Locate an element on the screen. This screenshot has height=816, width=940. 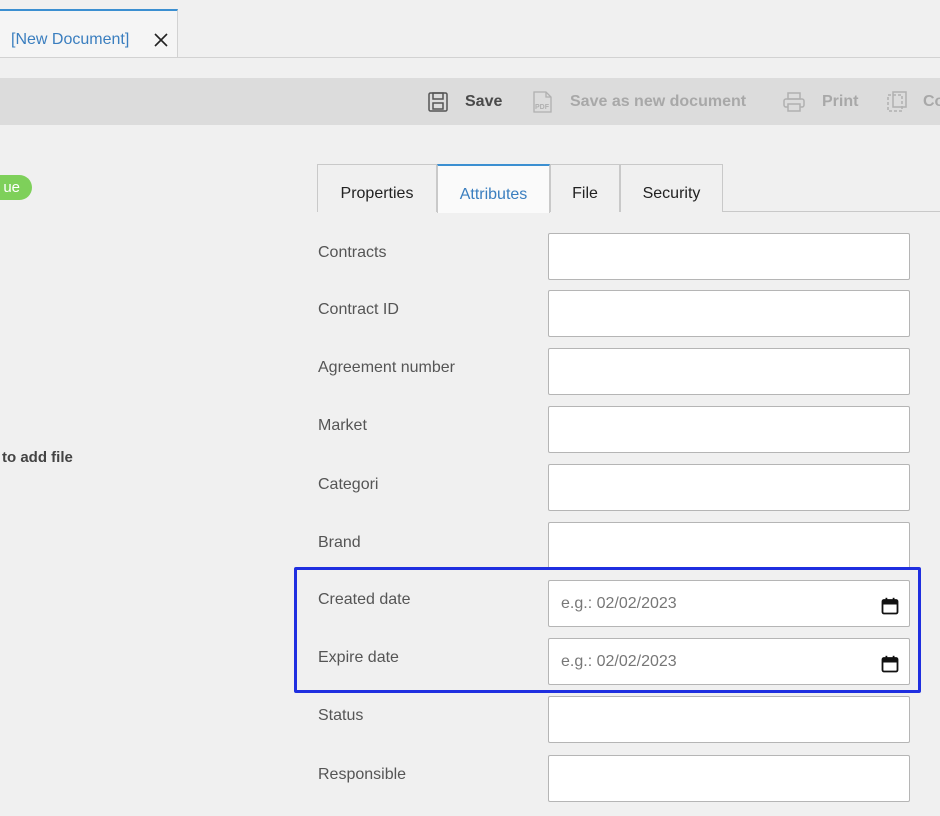
tab-attributes: Attributes is located at coordinates (493, 188).